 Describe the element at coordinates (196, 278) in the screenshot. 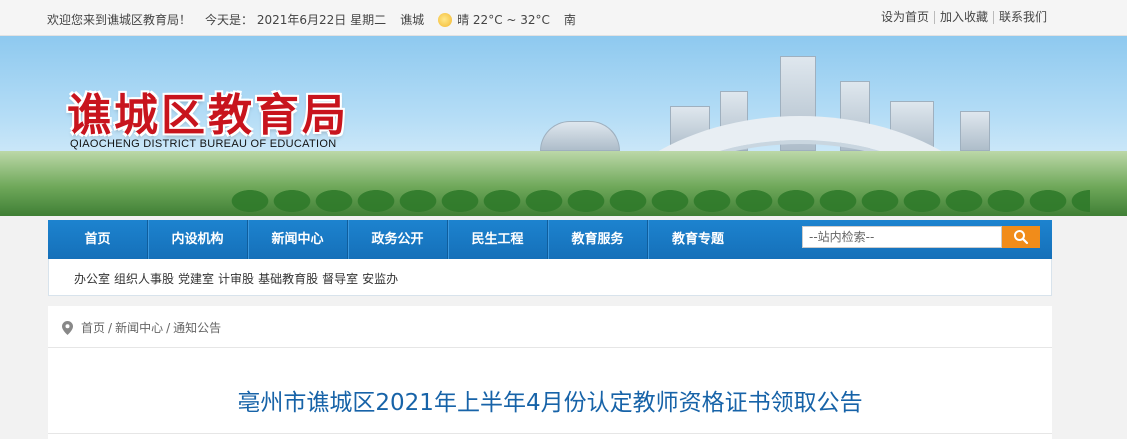

I see `subnav-item-party-building: 党建室` at that location.